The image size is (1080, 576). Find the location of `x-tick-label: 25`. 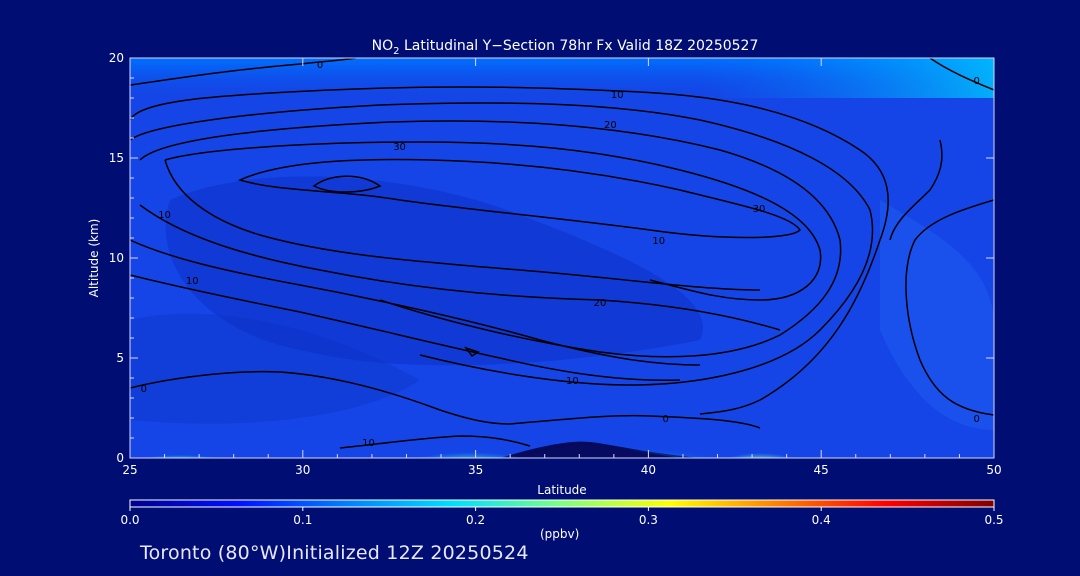

x-tick-label: 25 is located at coordinates (129, 470).